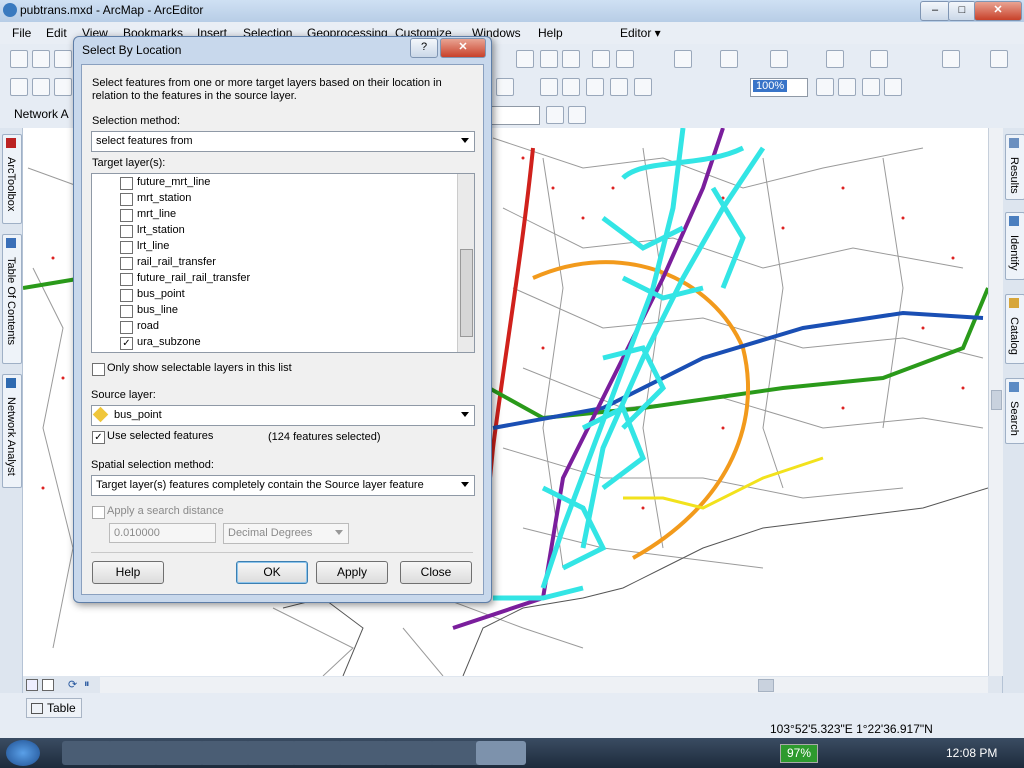  I want to click on search-distance-input: 0.010000, so click(162, 533).